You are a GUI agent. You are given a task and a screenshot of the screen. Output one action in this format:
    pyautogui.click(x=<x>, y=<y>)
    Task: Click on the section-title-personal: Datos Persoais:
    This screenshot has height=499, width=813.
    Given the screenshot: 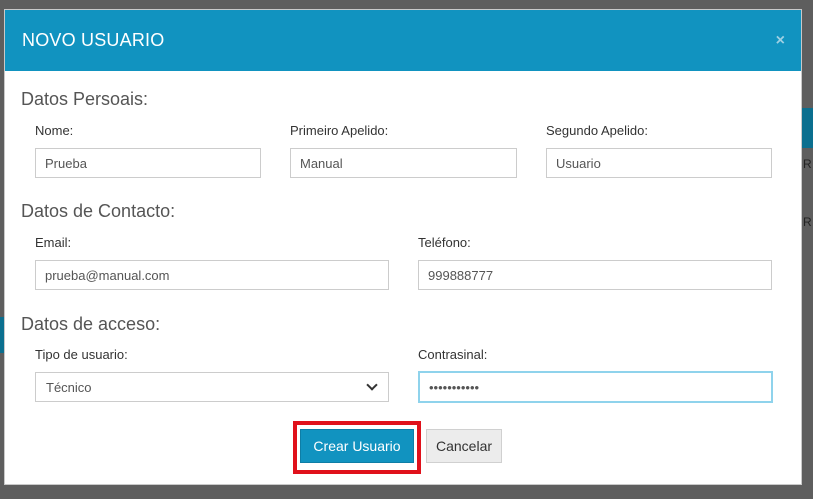 What is the action you would take?
    pyautogui.click(x=85, y=99)
    